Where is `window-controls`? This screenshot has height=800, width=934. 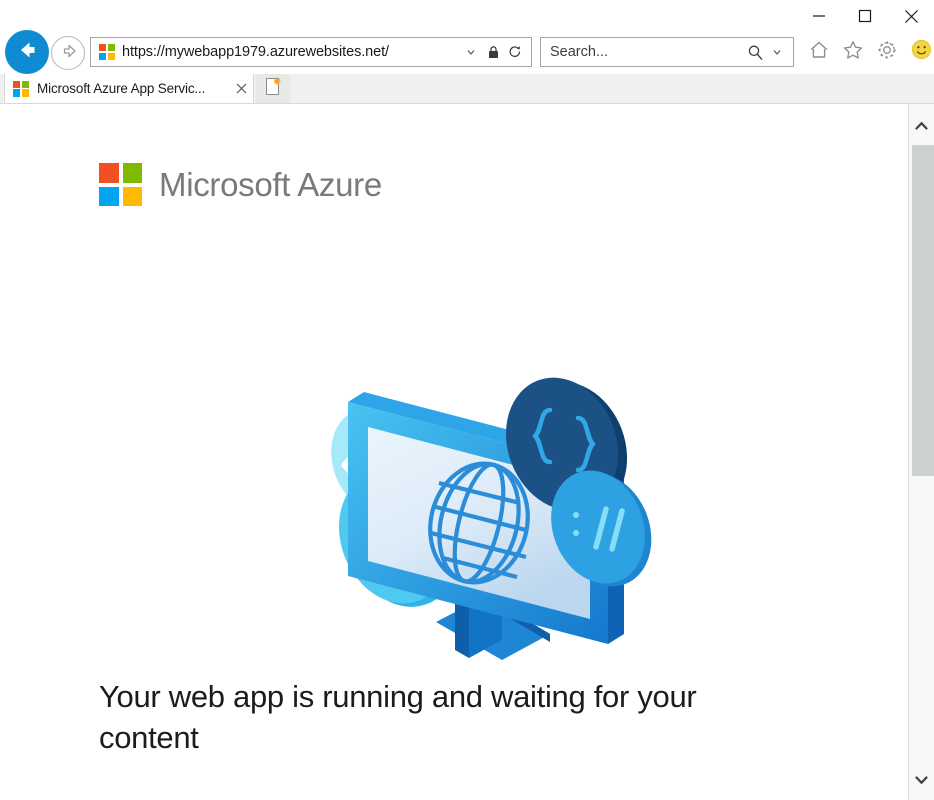
window-controls is located at coordinates (865, 16).